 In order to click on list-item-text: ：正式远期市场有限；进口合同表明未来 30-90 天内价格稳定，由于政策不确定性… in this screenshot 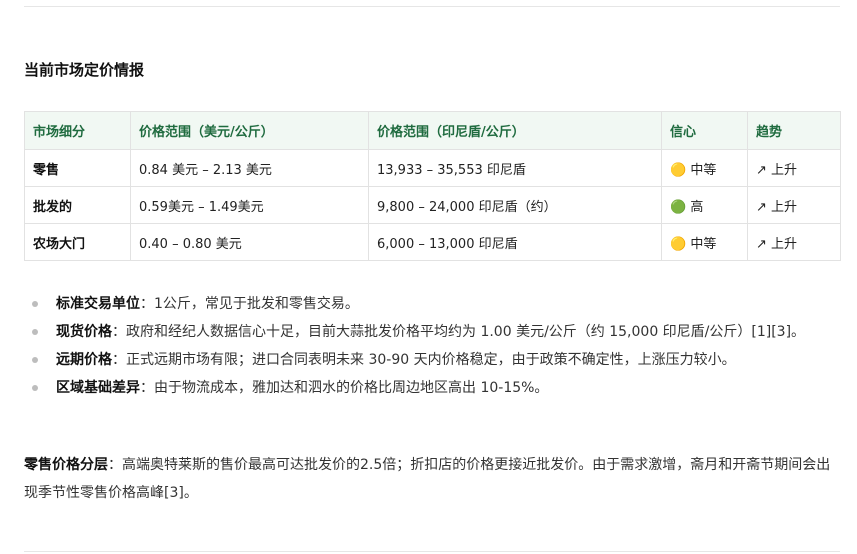, I will do `click(424, 360)`.